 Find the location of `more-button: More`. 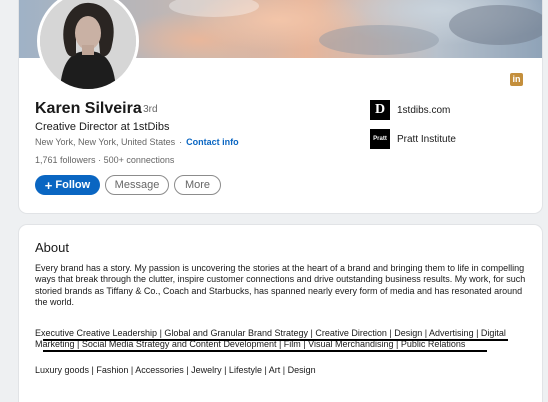

more-button: More is located at coordinates (197, 185).